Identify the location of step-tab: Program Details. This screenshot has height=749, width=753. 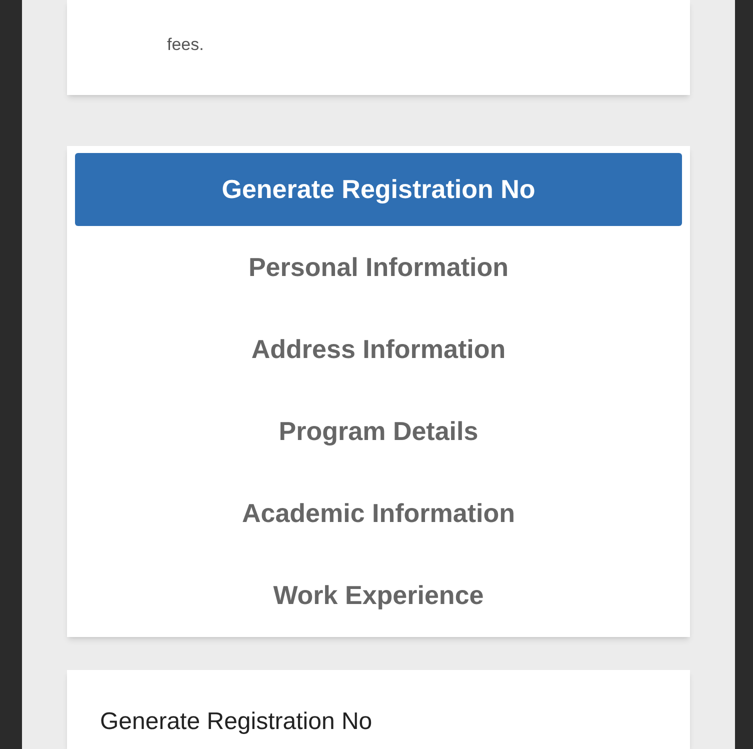
(378, 431).